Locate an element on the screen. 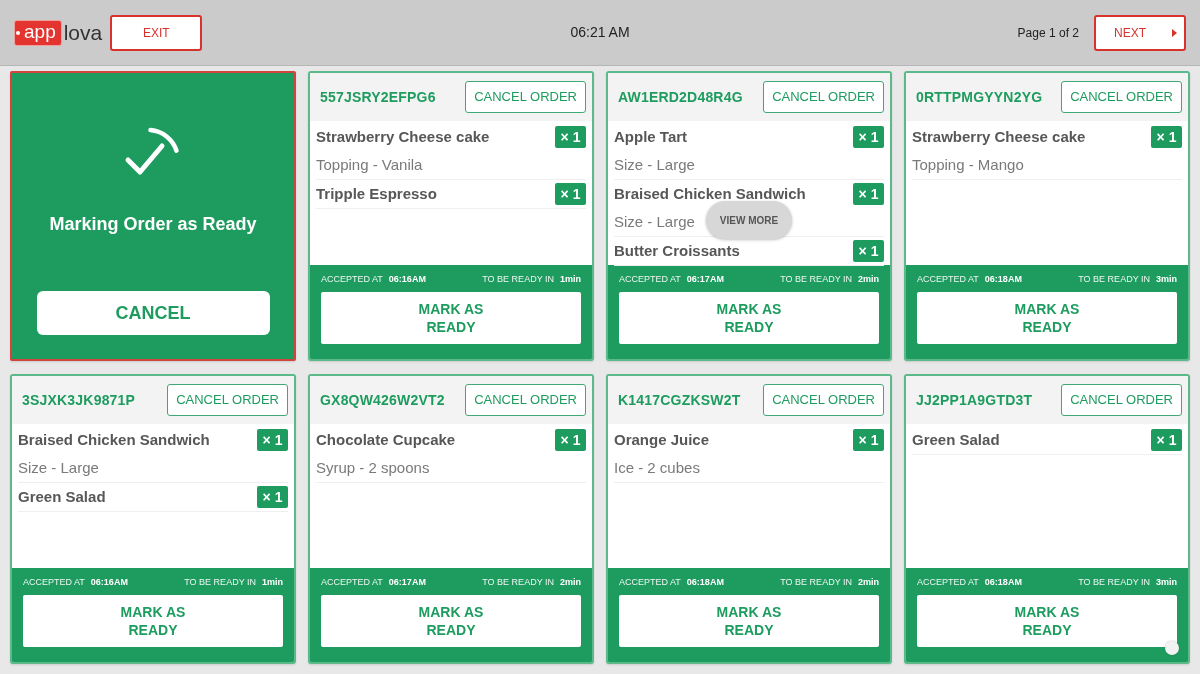 The image size is (1200, 674). next-button: NEXT is located at coordinates (1140, 32).